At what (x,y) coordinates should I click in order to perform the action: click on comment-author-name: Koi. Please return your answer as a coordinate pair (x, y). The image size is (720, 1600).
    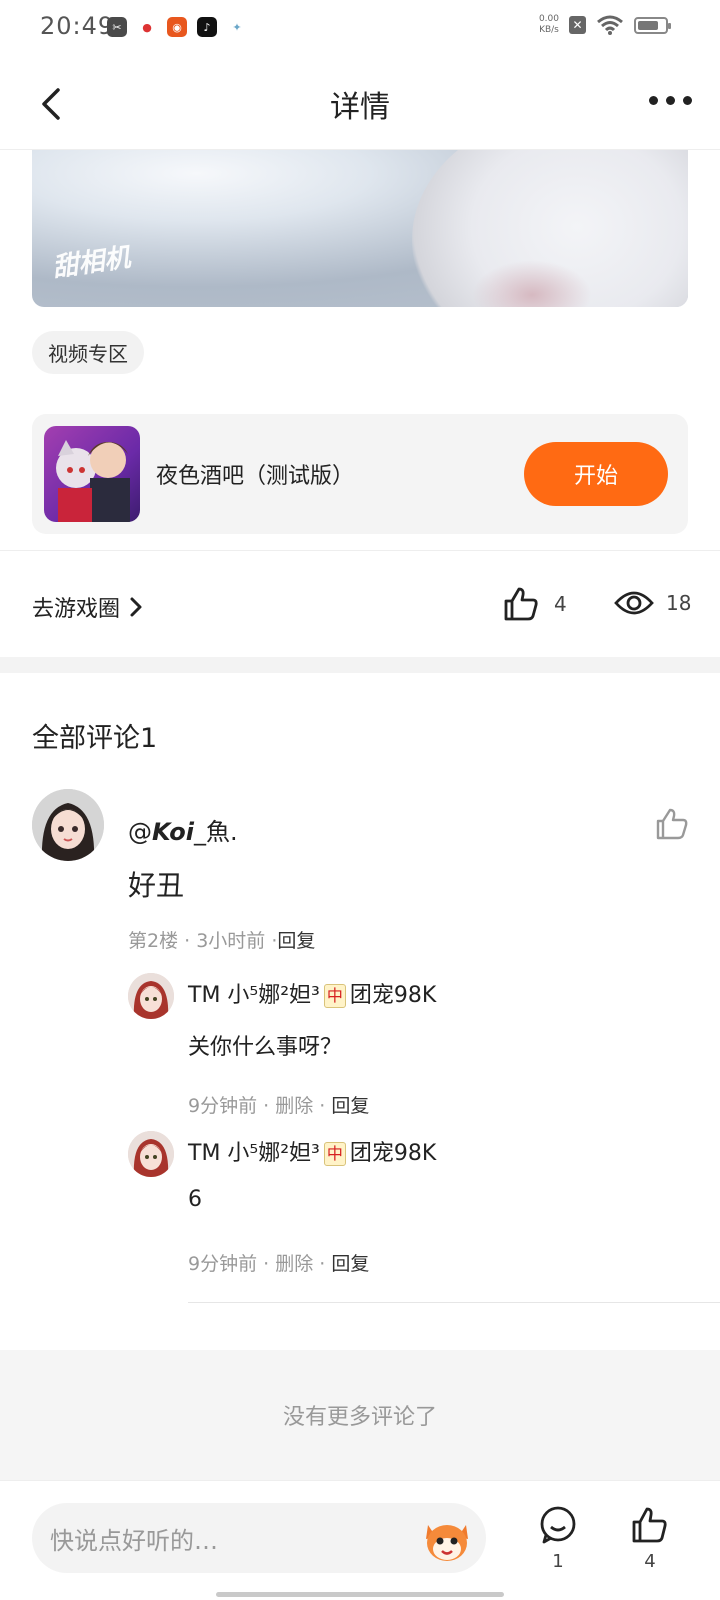
    Looking at the image, I should click on (173, 832).